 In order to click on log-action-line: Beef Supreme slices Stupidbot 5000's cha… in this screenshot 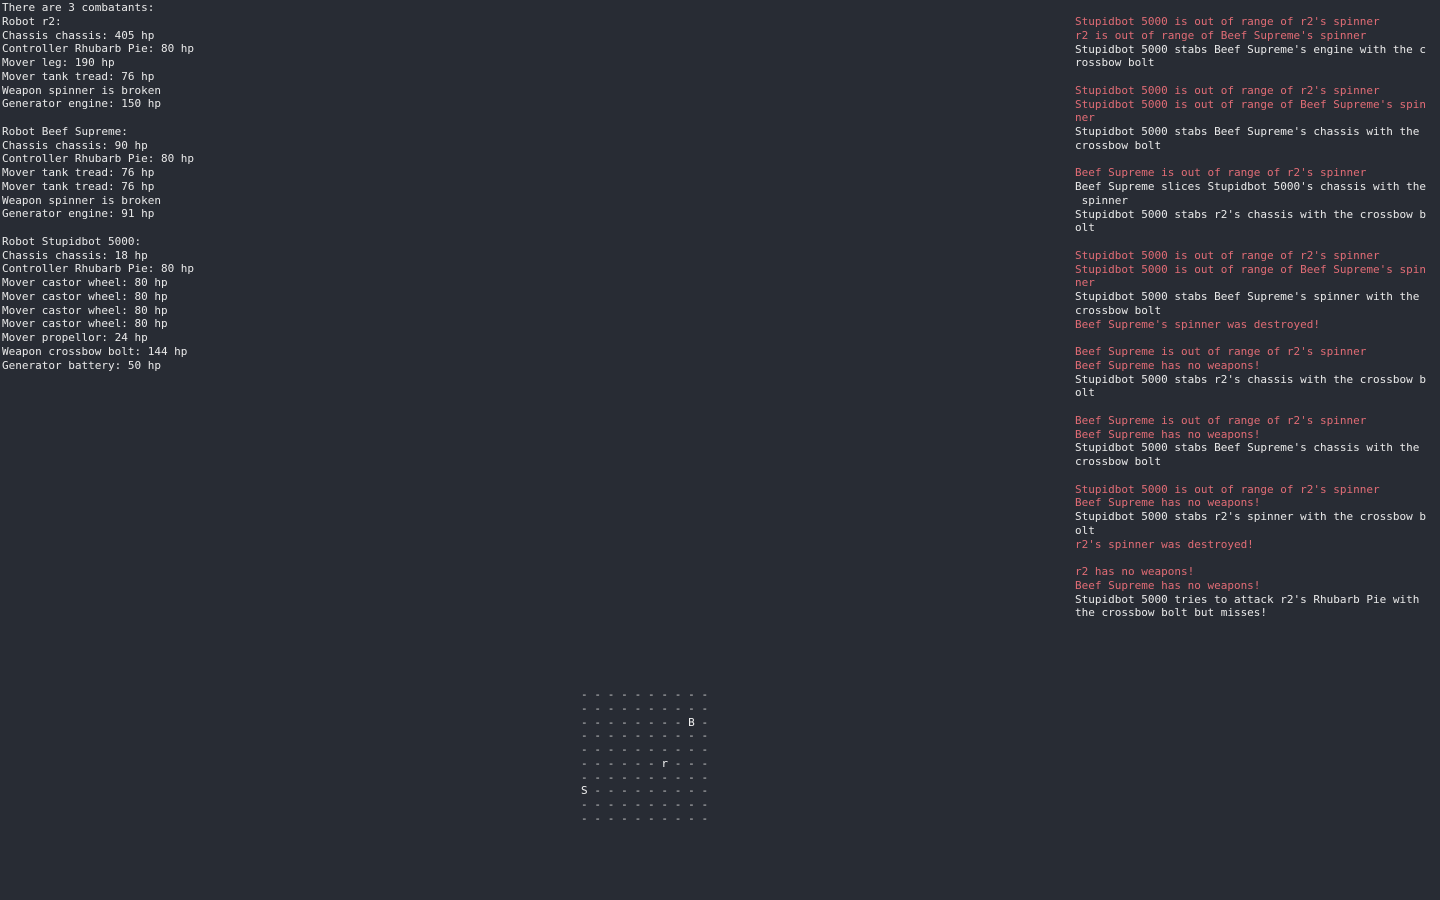, I will do `click(1250, 186)`.